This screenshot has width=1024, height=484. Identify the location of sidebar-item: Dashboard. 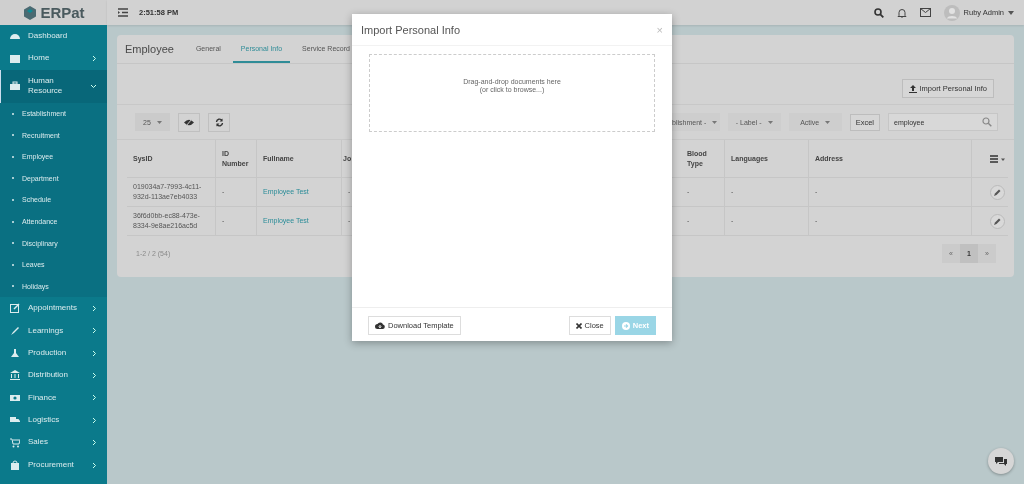
(53, 36).